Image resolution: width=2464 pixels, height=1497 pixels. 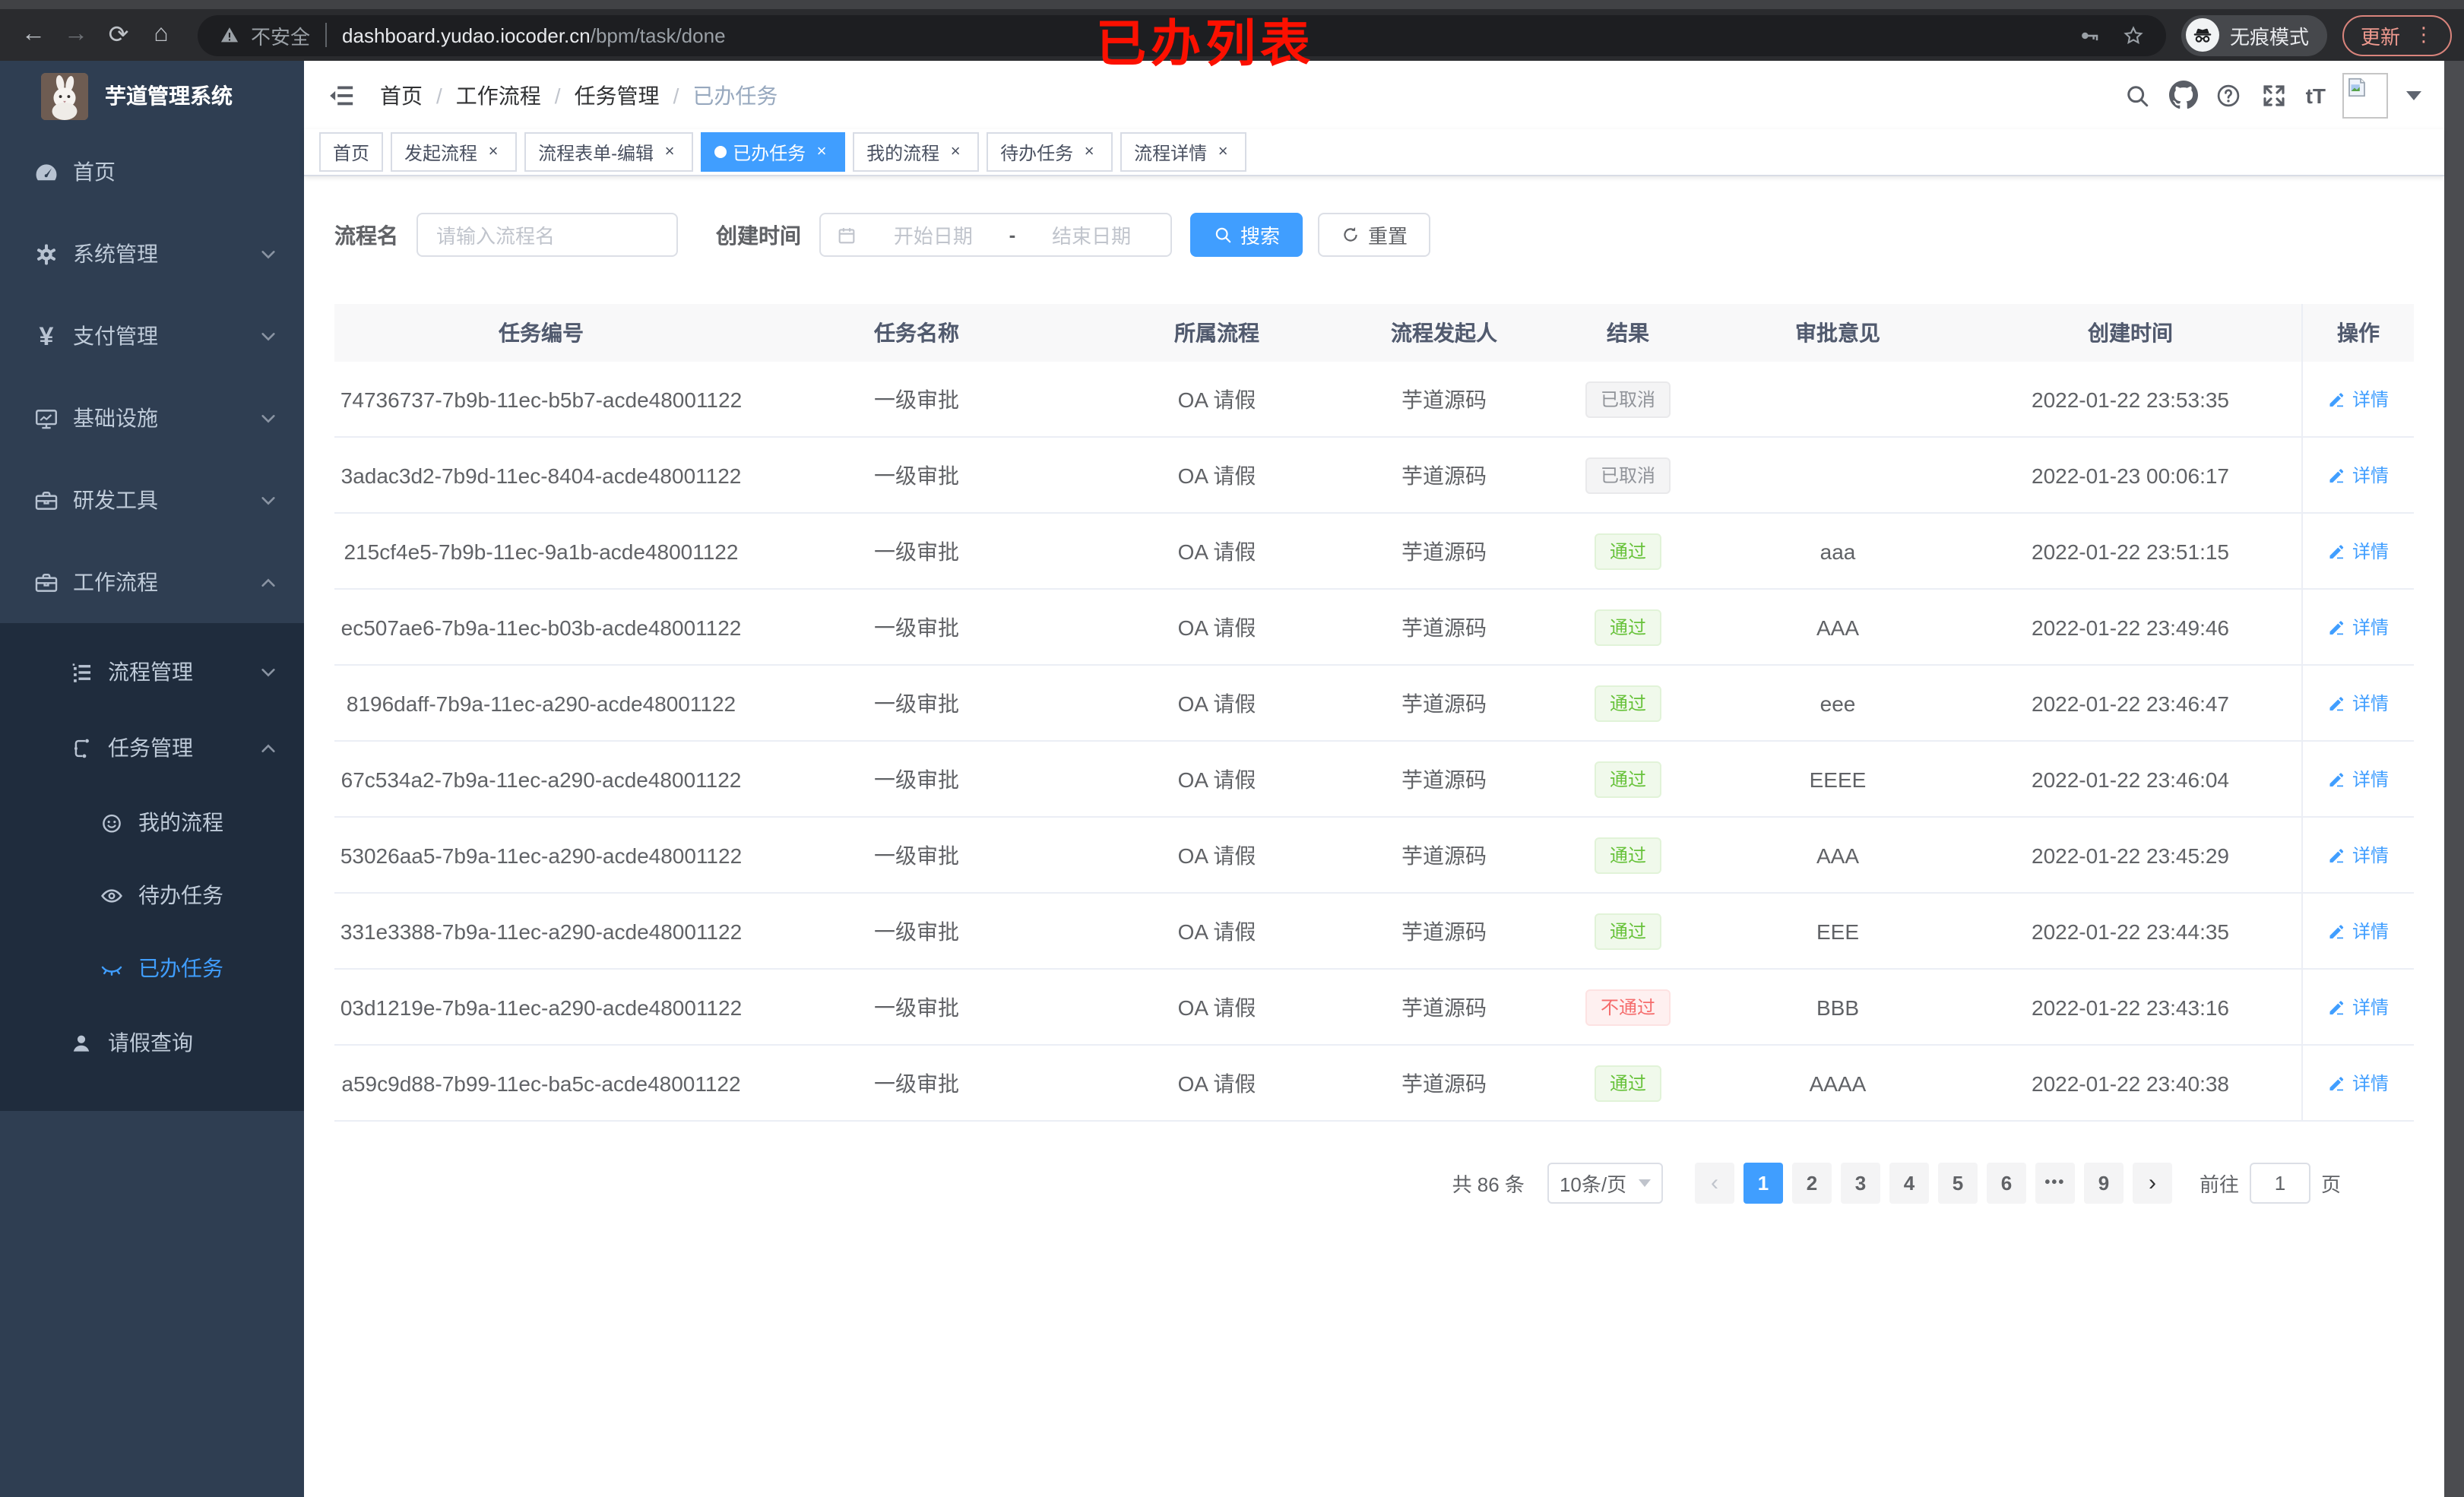 I want to click on url-text: dashboard.yudao.iocoder.cn/bpm/task/done, so click(x=534, y=35).